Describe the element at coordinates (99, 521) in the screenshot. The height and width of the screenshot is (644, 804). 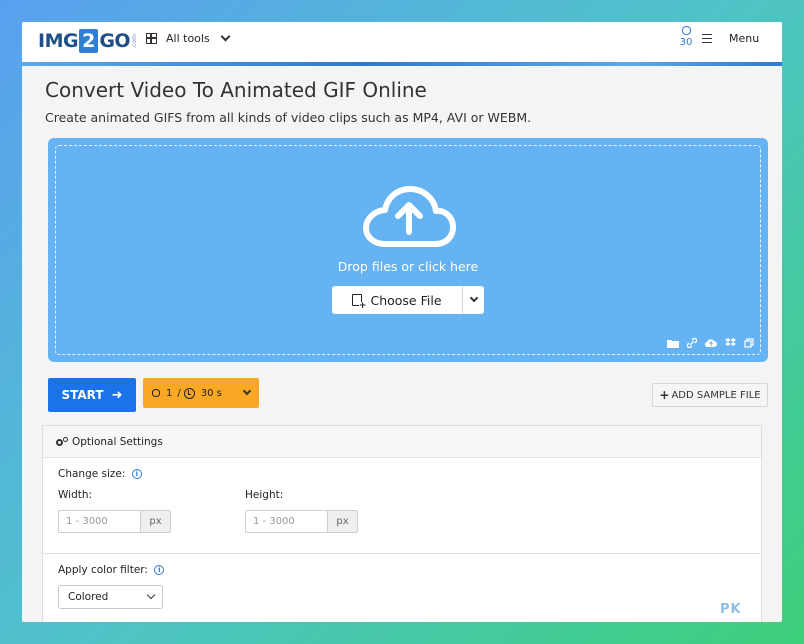
I see `width-input` at that location.